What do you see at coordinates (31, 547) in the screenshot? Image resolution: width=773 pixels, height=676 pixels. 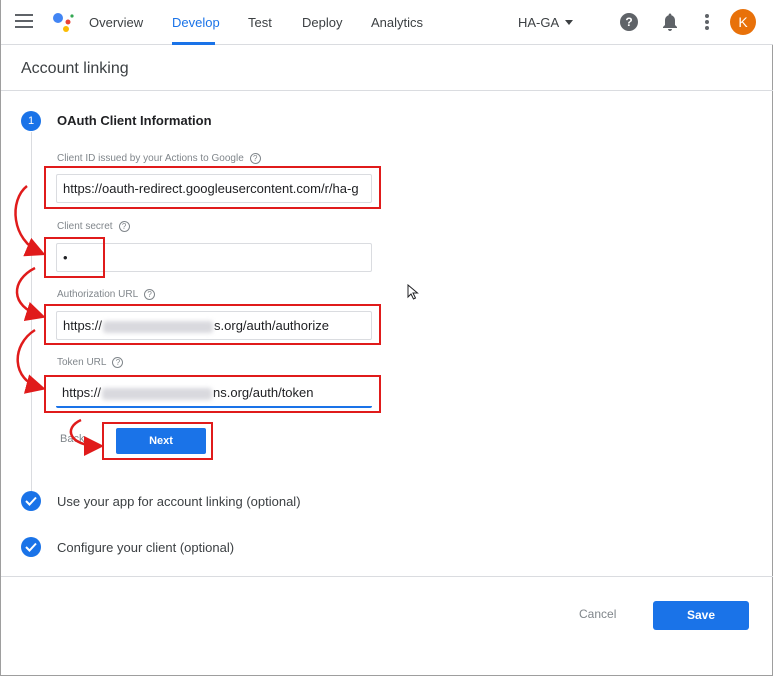 I see `step-3-check-icon` at bounding box center [31, 547].